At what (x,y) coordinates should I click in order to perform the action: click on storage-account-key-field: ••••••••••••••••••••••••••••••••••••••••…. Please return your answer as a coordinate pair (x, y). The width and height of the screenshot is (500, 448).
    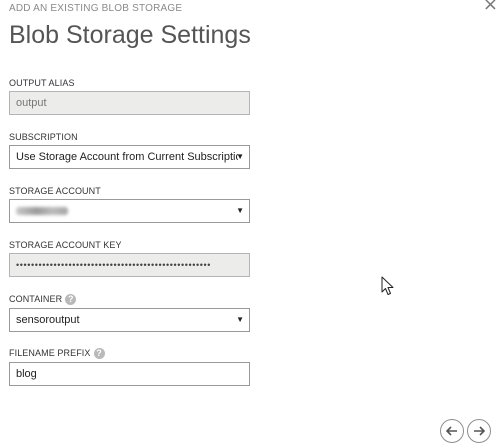
    Looking at the image, I should click on (129, 265).